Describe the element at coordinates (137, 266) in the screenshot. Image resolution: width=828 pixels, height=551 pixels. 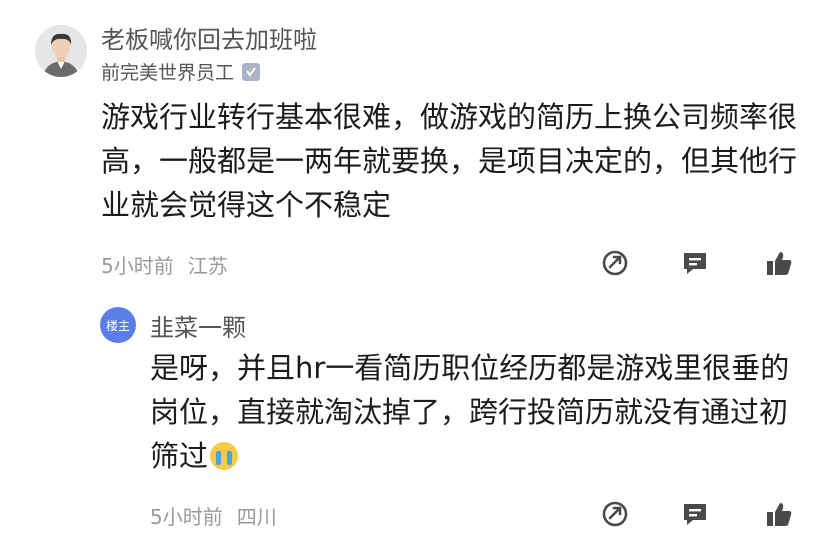
I see `comment-time: 5小时前` at that location.